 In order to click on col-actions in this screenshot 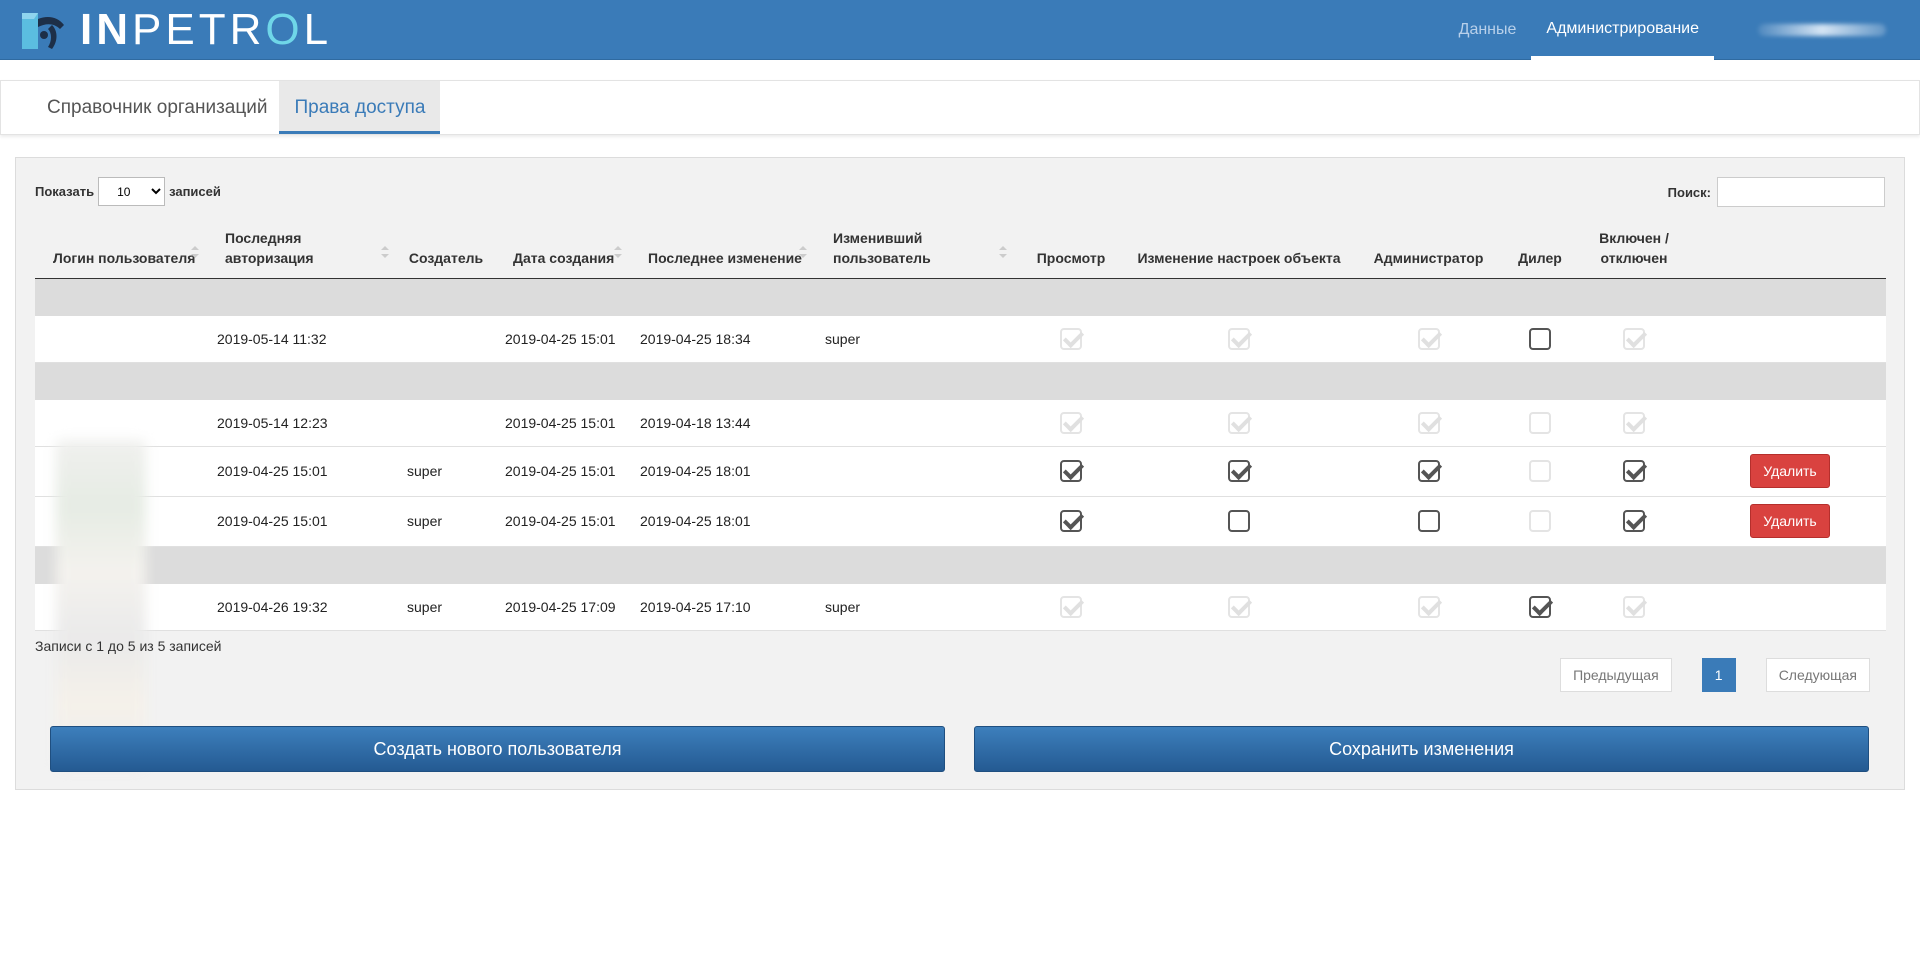, I will do `click(1790, 248)`.